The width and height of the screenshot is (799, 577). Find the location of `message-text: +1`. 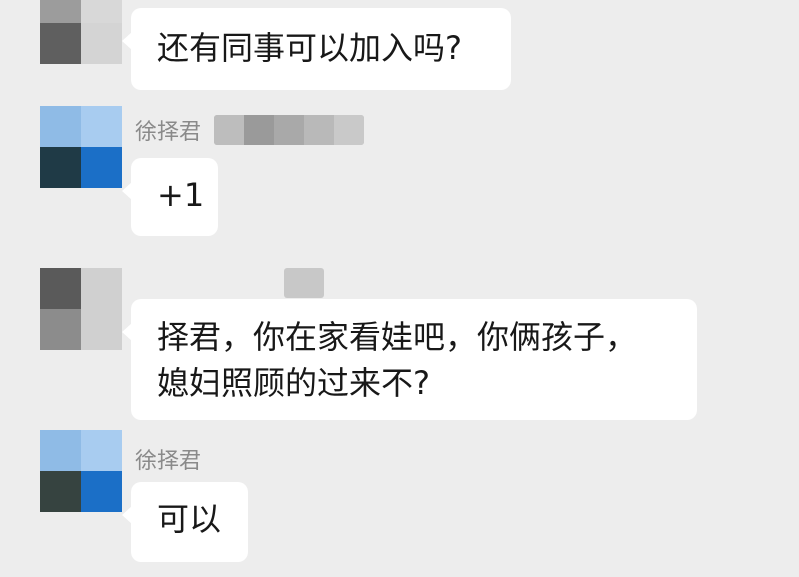

message-text: +1 is located at coordinates (181, 195).